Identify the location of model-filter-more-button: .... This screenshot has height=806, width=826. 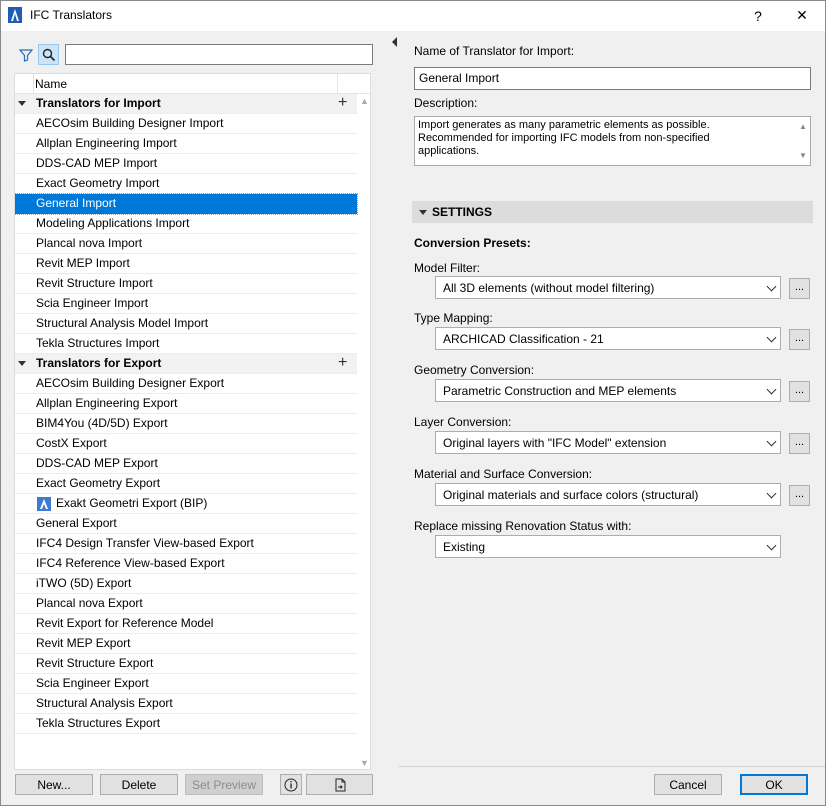
(799, 288).